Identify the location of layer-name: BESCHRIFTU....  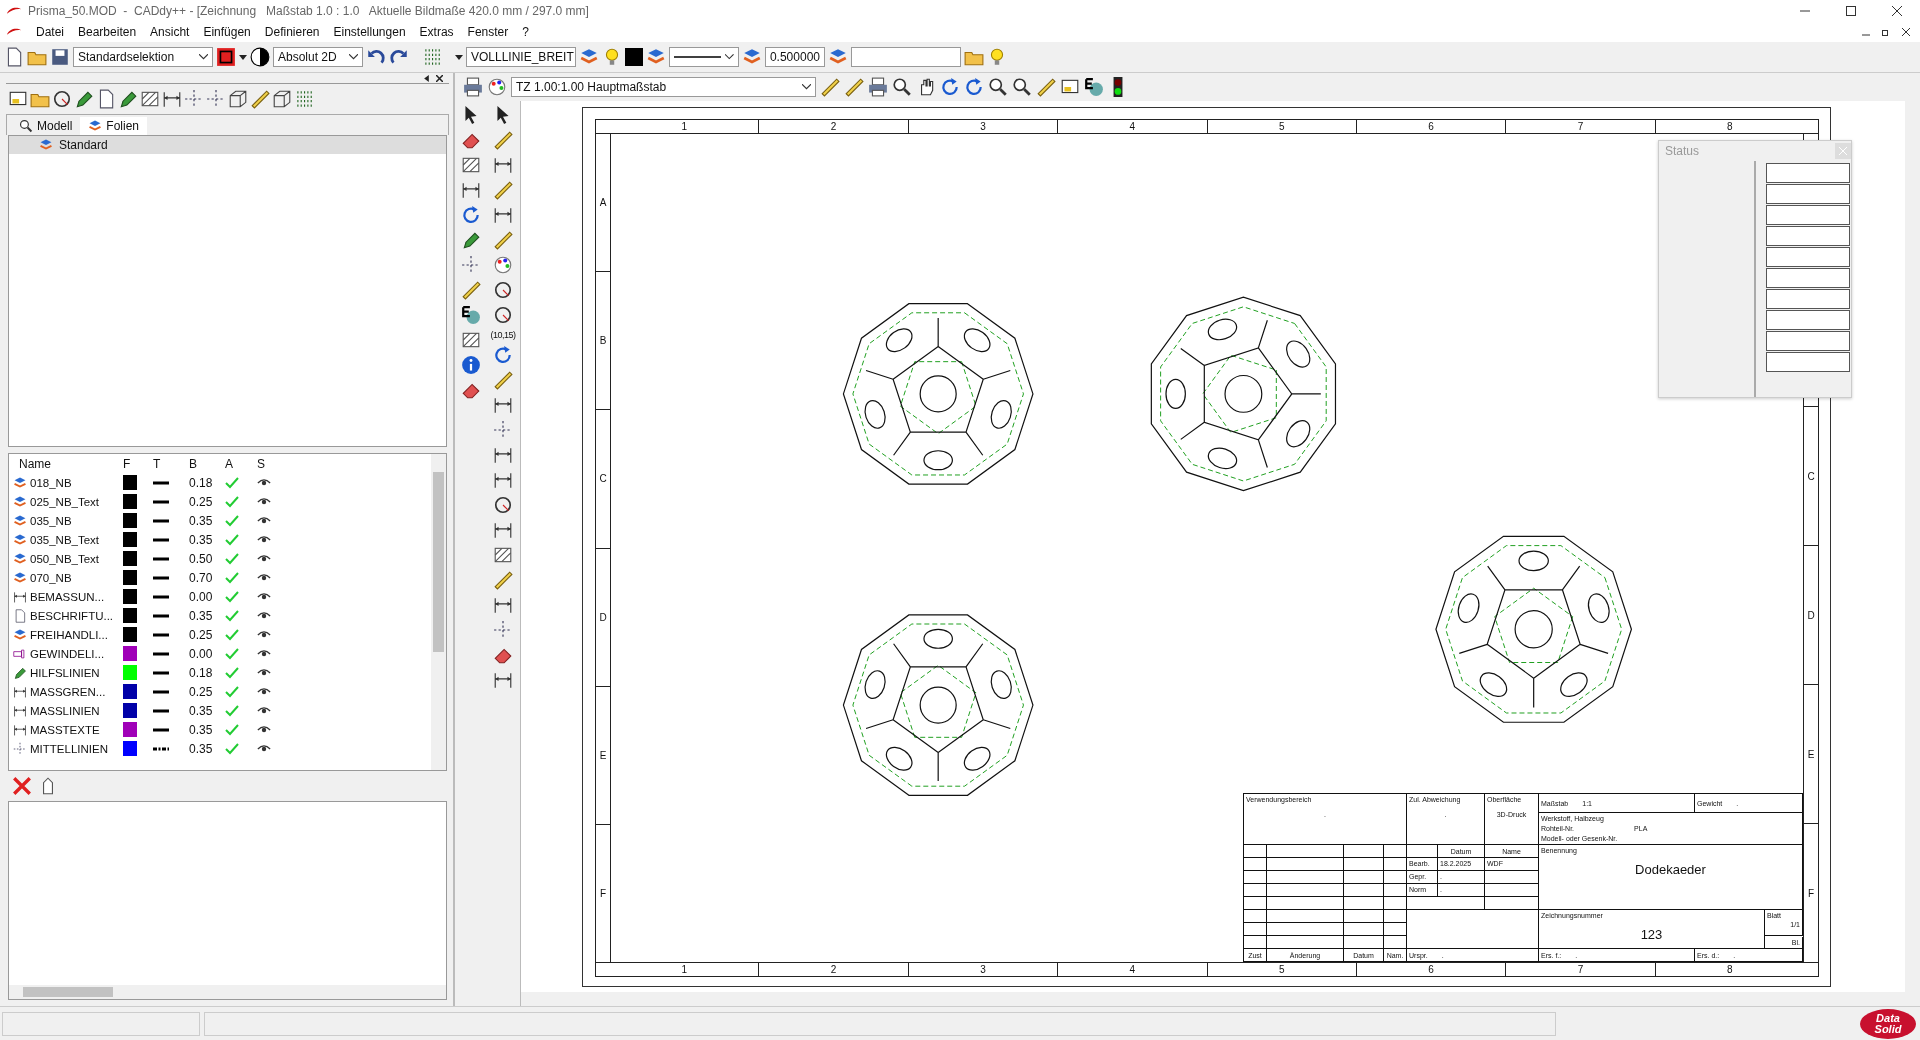
(72, 615).